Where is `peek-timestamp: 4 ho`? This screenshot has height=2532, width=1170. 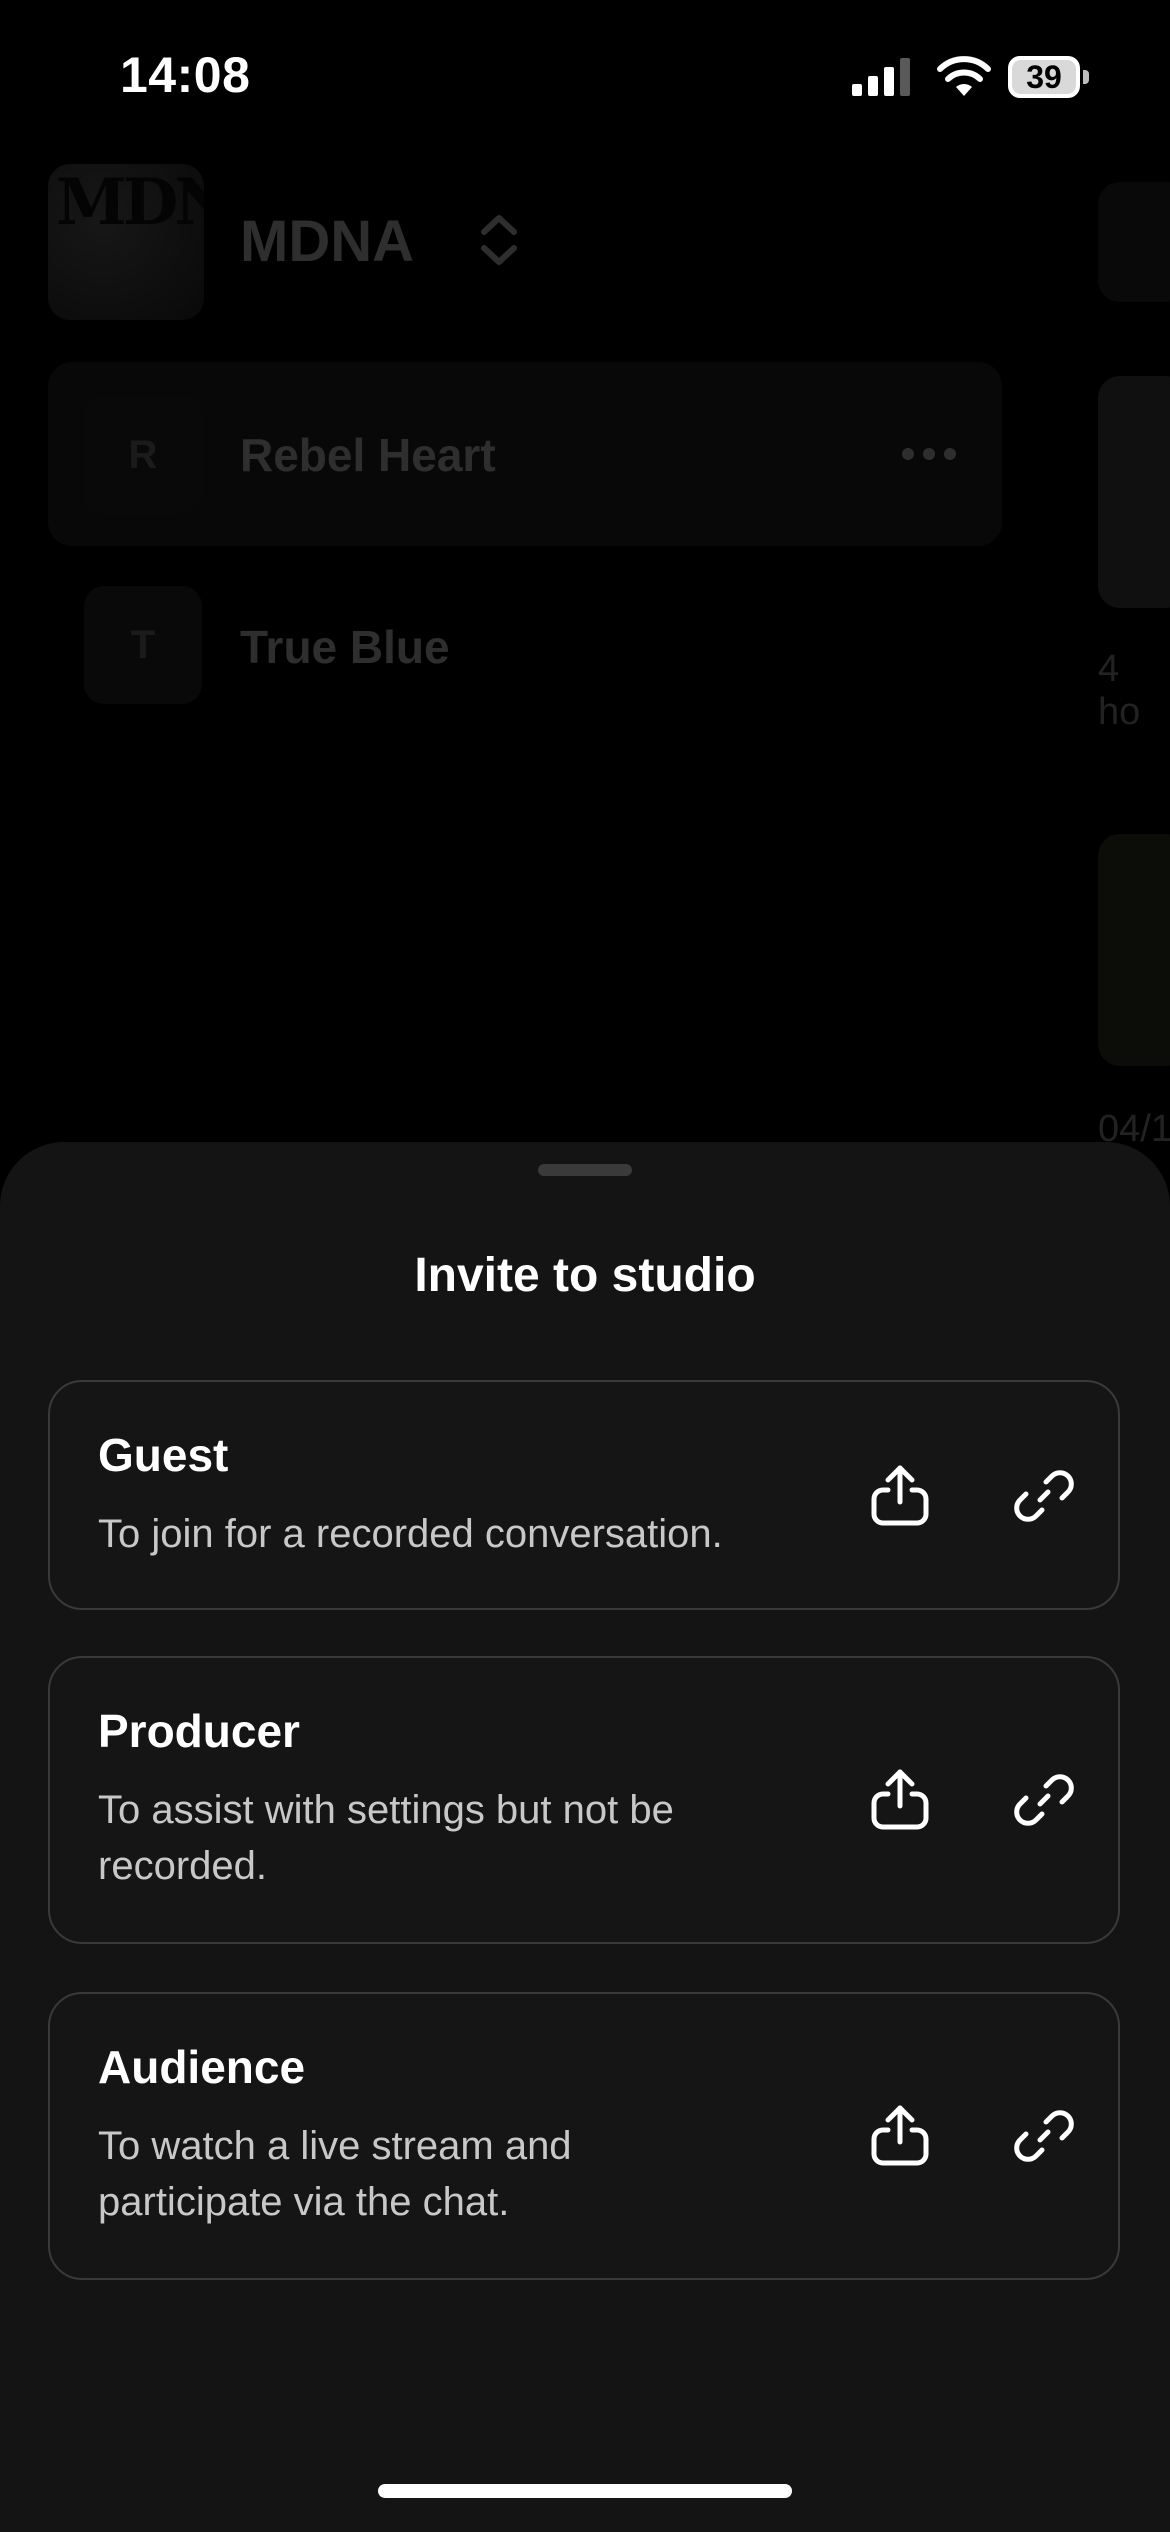 peek-timestamp: 4 ho is located at coordinates (1119, 690).